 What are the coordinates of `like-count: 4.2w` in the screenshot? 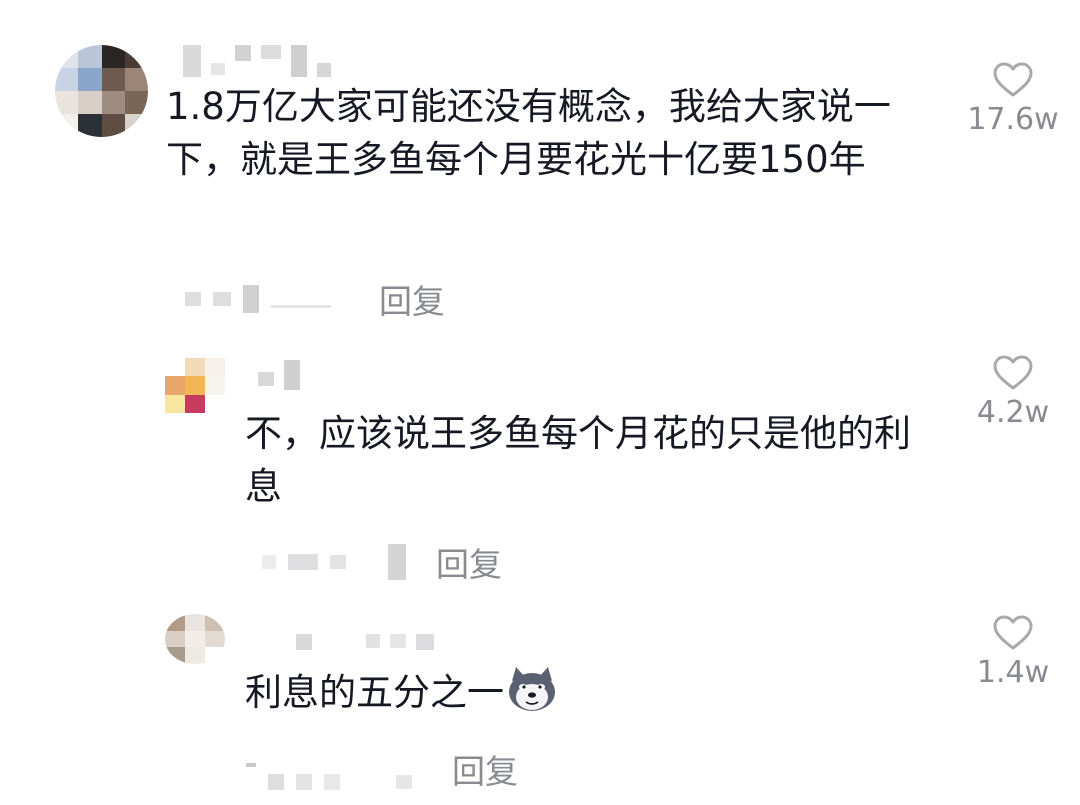 It's located at (1013, 412).